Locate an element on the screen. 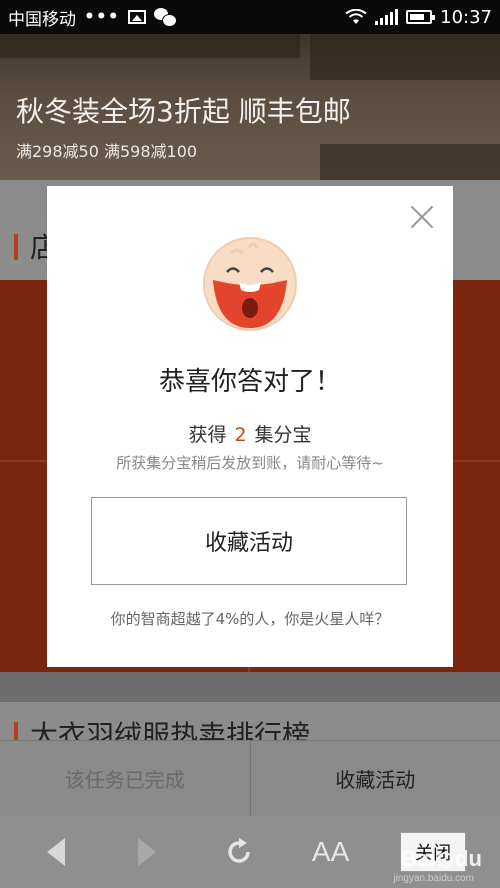 This screenshot has height=888, width=500. task-action-bar: 该任务已完成 收藏活动 is located at coordinates (250, 778).